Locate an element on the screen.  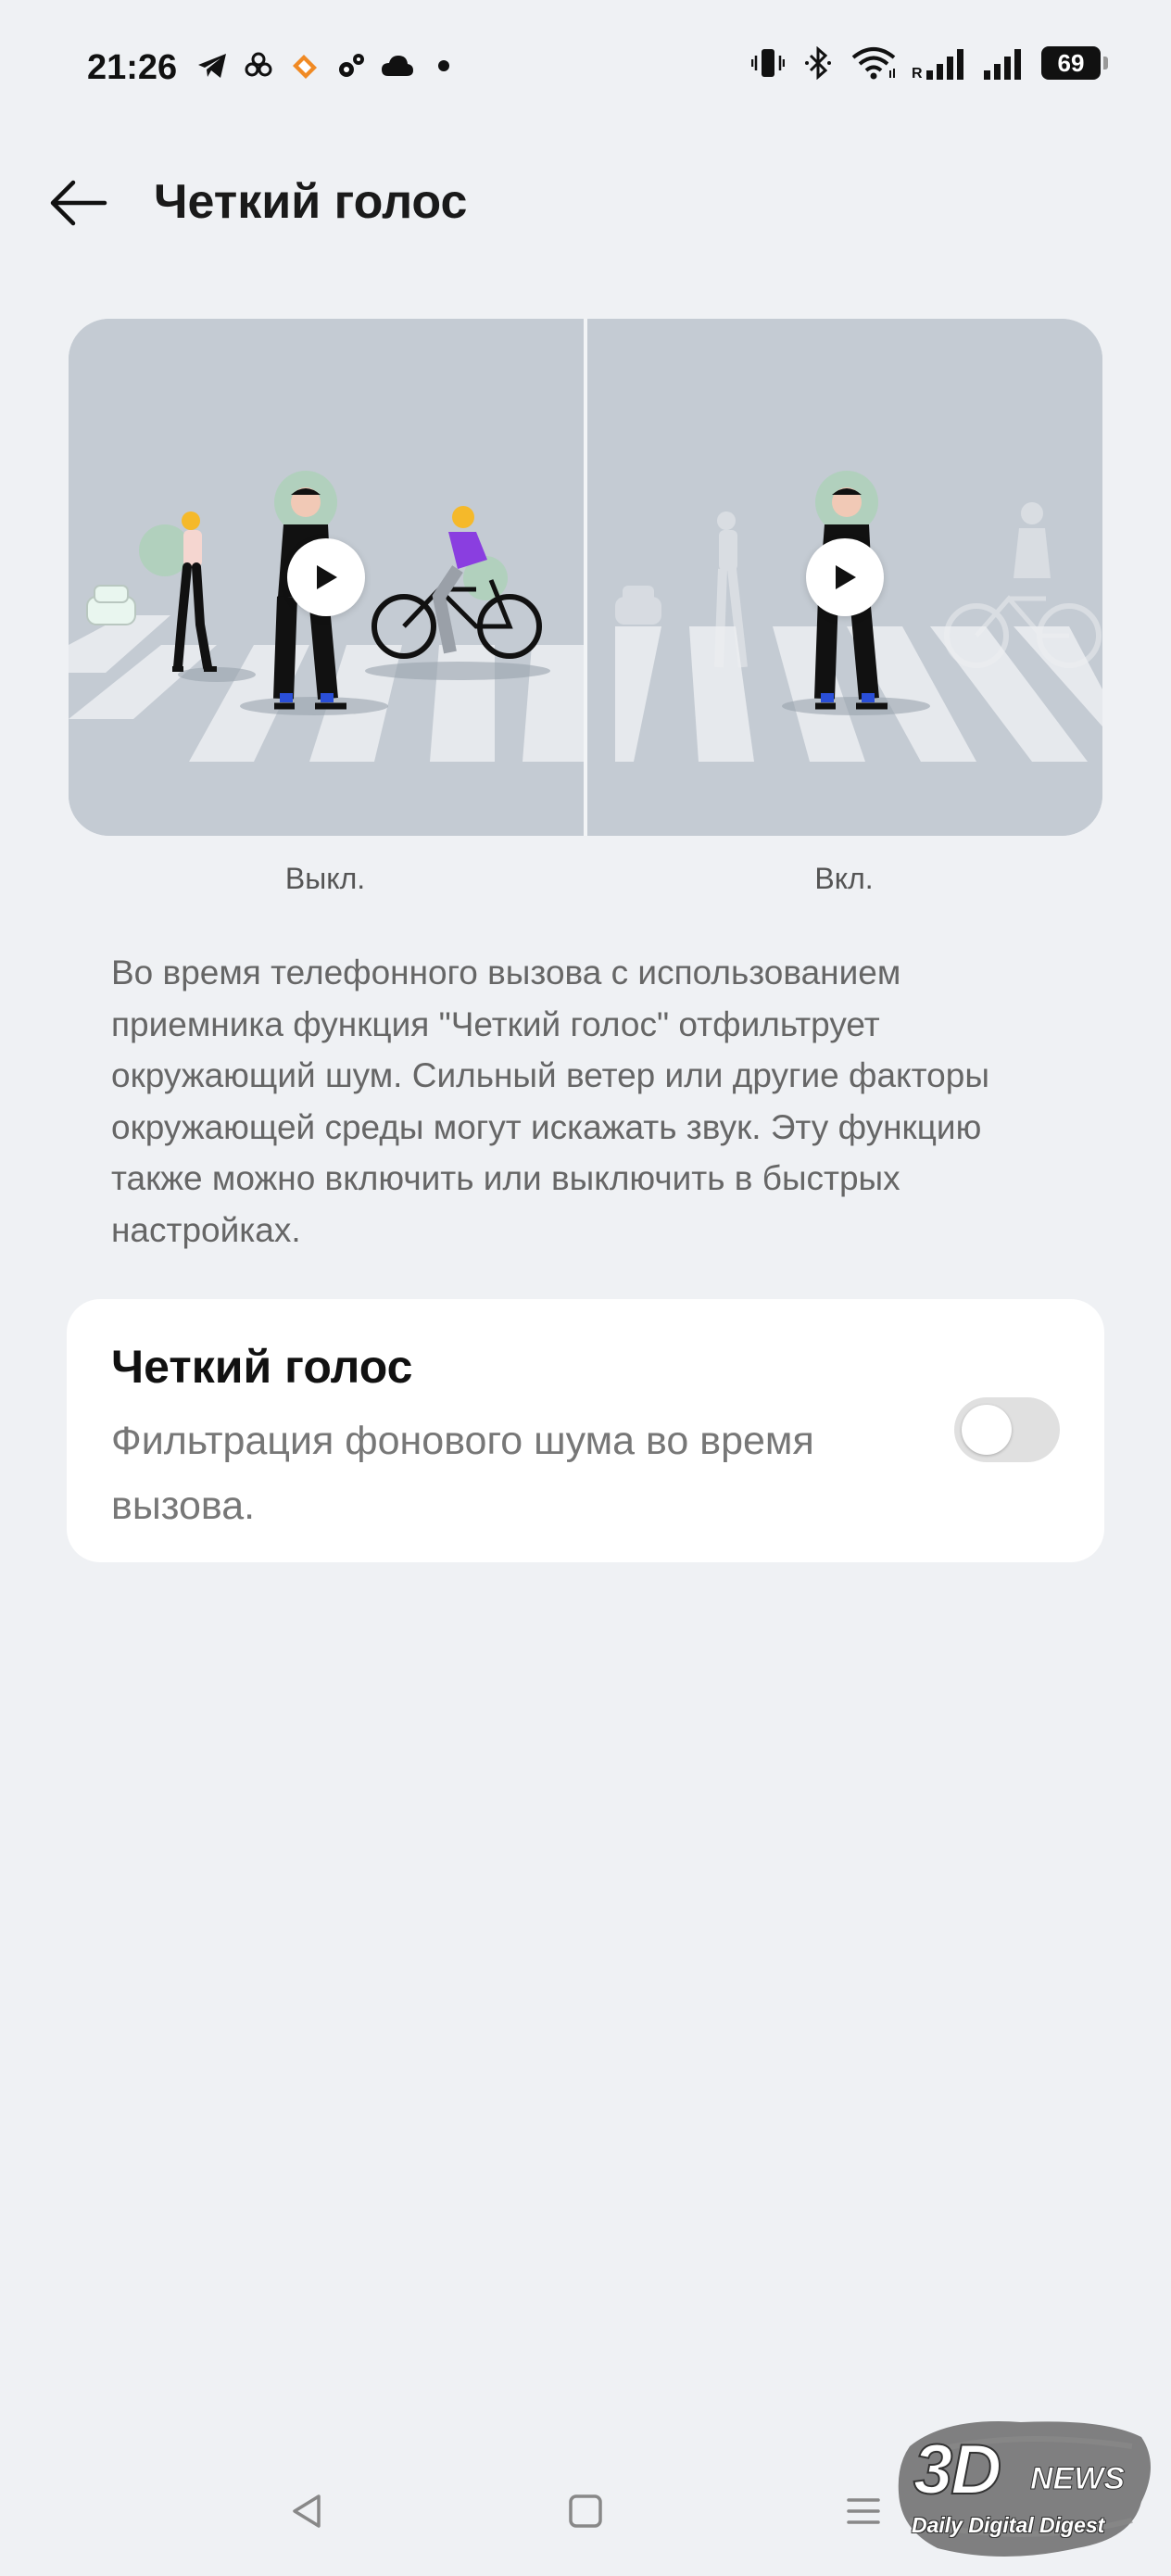
nav-back-button is located at coordinates (308, 2511).